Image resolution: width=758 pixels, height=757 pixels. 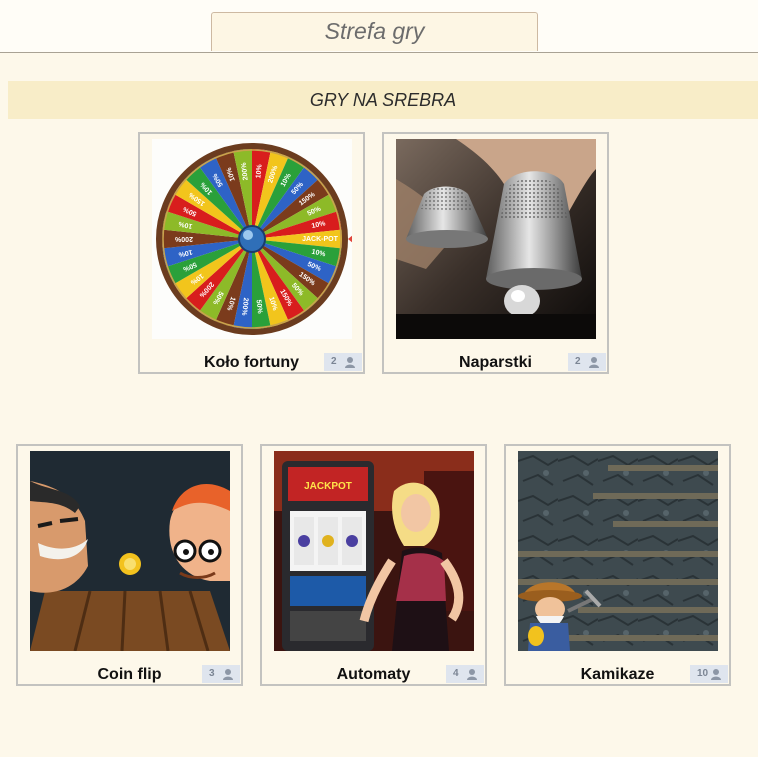 I want to click on wheel-slice-label: 200%, so click(x=183, y=238).